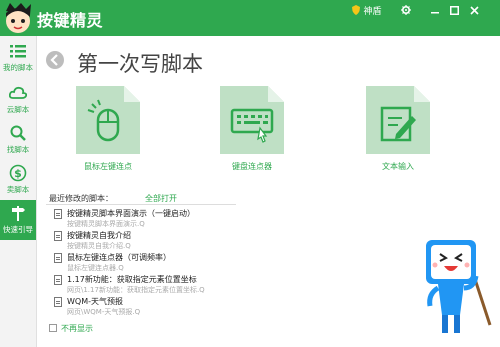  Describe the element at coordinates (435, 13) in the screenshot. I see `minimize-icon` at that location.